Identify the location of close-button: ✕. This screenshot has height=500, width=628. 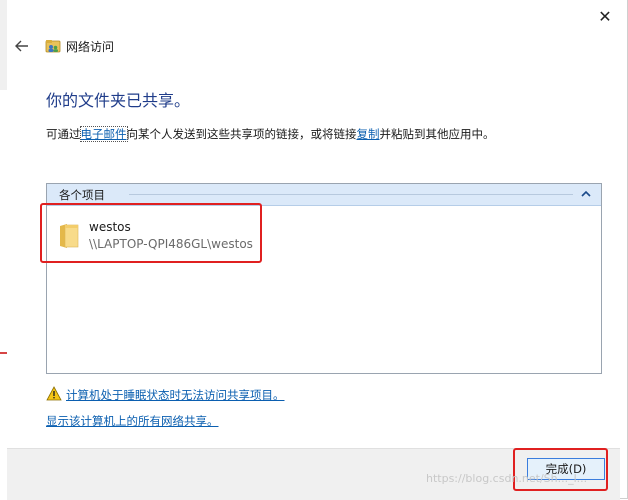
(605, 16).